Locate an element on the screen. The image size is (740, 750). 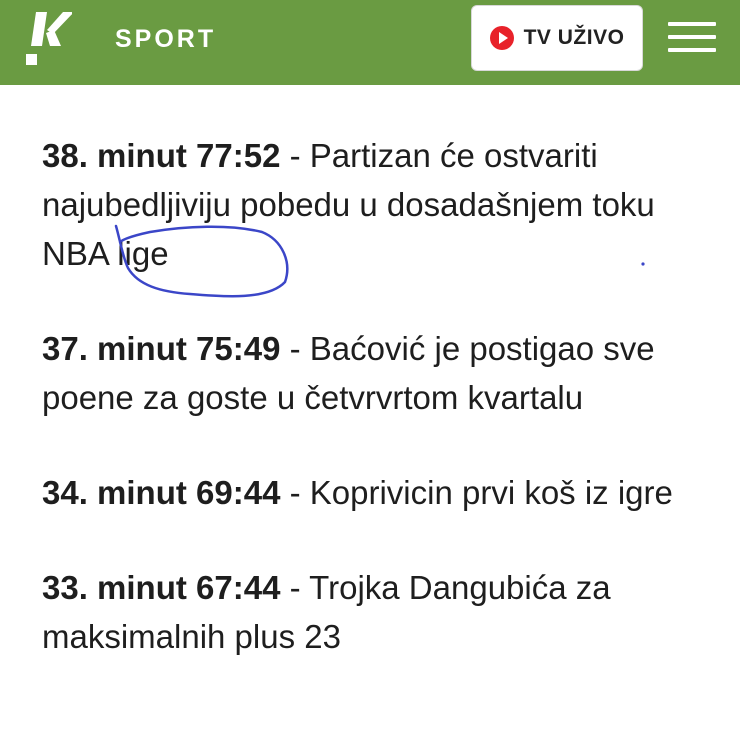
entry-timestamp: 34. minut 69:44 is located at coordinates (161, 492).